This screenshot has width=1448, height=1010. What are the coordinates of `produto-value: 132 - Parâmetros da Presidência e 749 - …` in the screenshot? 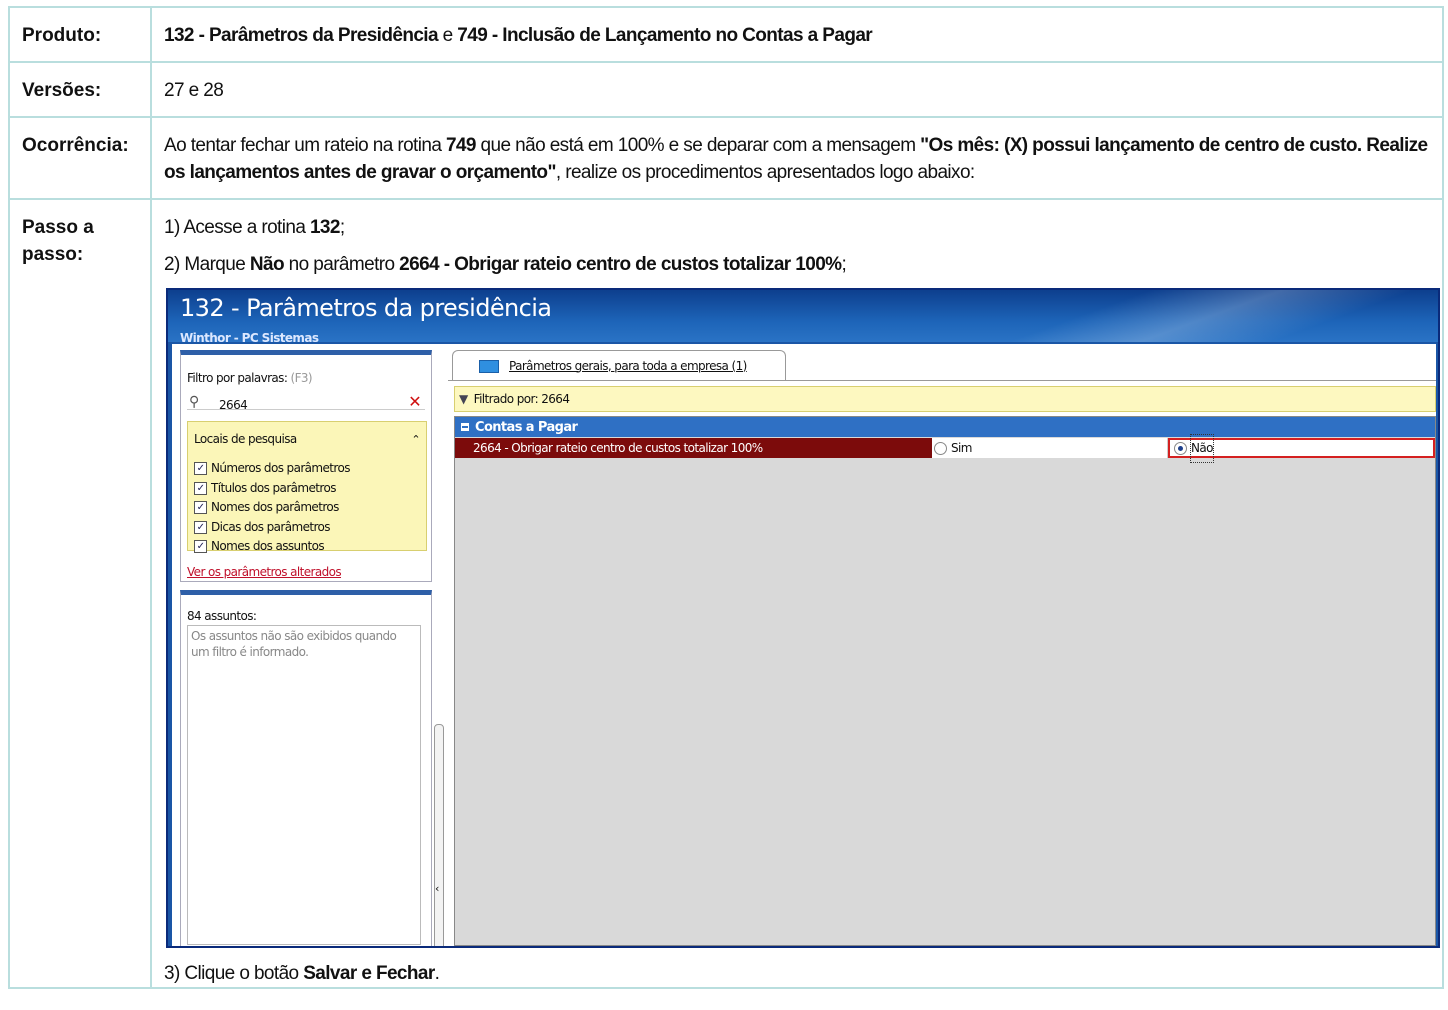 It's located at (797, 34).